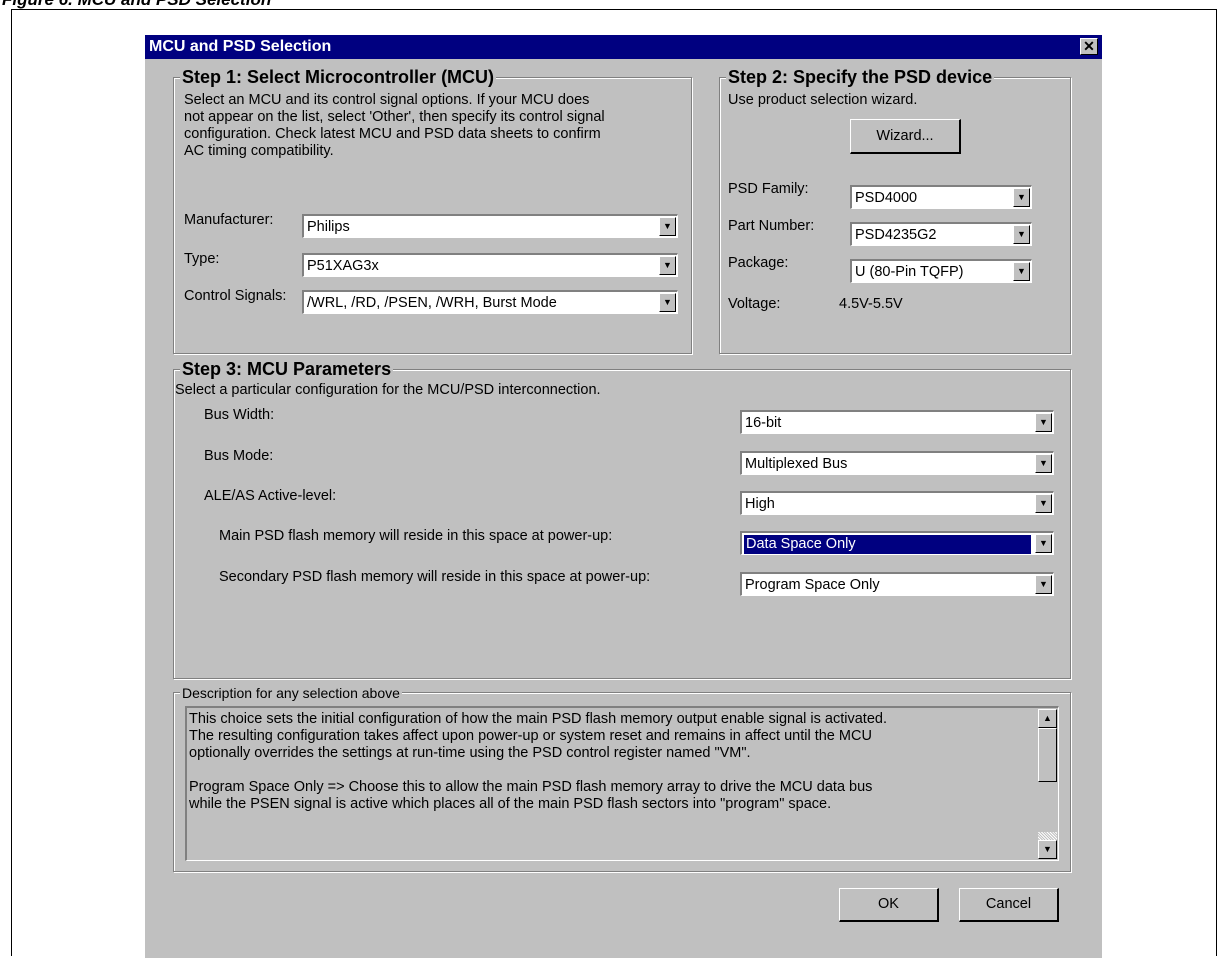 Image resolution: width=1226 pixels, height=958 pixels. What do you see at coordinates (941, 234) in the screenshot?
I see `part-number-select: PSD4235G2 ▼` at bounding box center [941, 234].